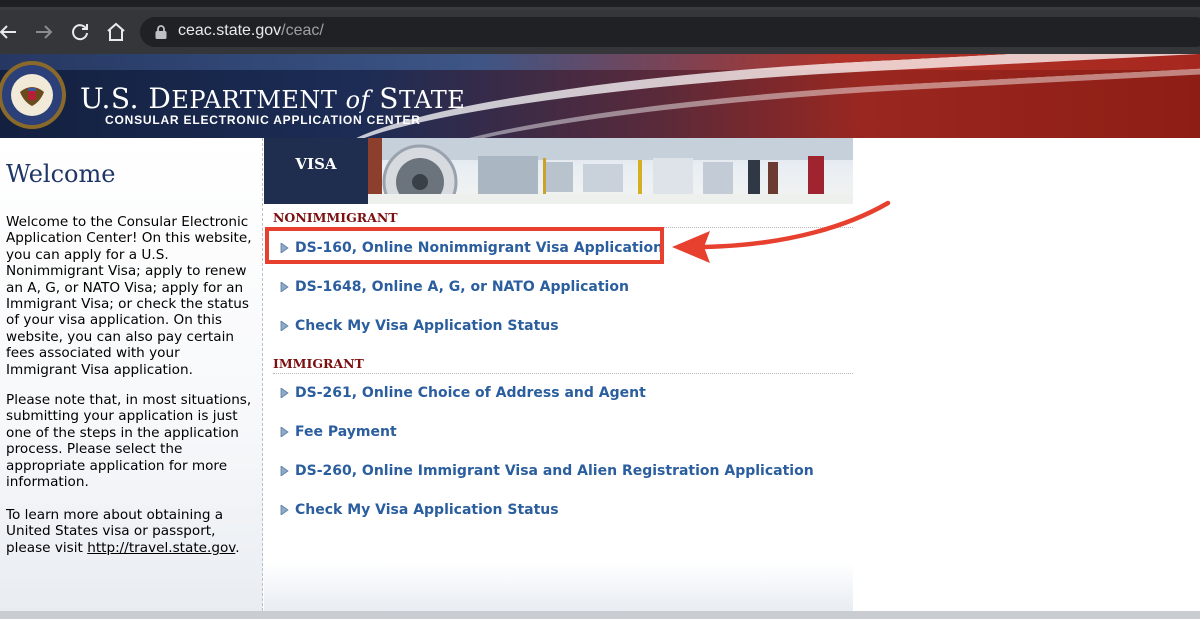 Image resolution: width=1200 pixels, height=619 pixels. What do you see at coordinates (116, 32) in the screenshot?
I see `home-icon` at bounding box center [116, 32].